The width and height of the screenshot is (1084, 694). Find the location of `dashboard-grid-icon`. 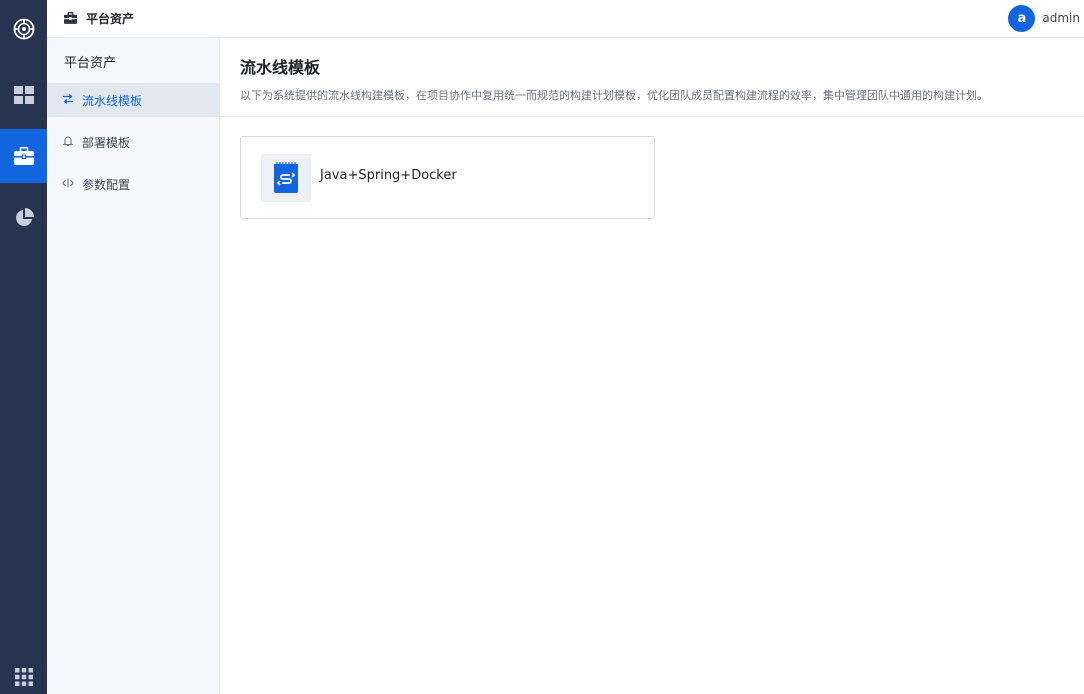

dashboard-grid-icon is located at coordinates (23, 95).